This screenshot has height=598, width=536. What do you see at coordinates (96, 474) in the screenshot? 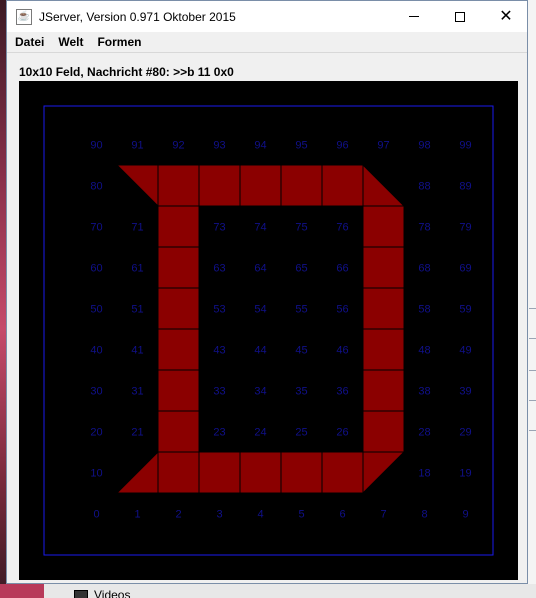
I see `cell-label: 10` at bounding box center [96, 474].